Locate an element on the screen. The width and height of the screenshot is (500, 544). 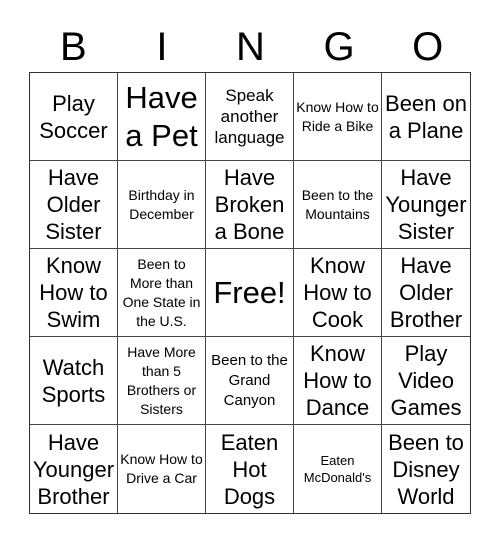
bingo-cell-label: Know How to Dance is located at coordinates (337, 380).